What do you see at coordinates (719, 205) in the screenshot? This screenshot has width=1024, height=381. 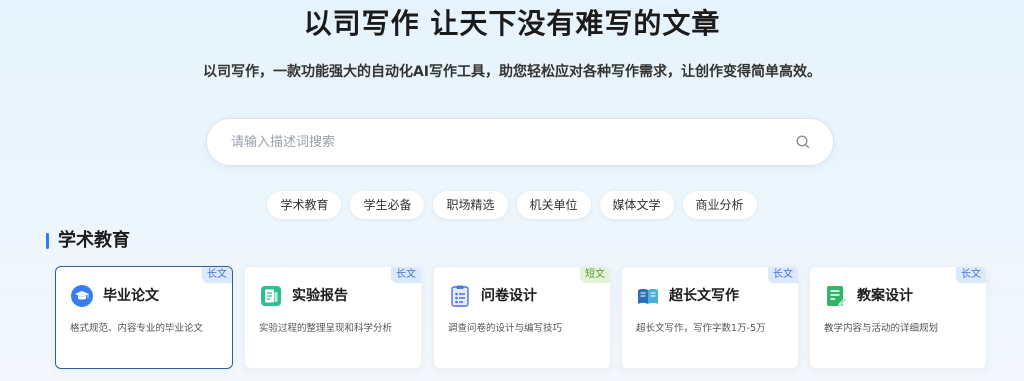 I see `tag-business-analysis: 商业分析` at bounding box center [719, 205].